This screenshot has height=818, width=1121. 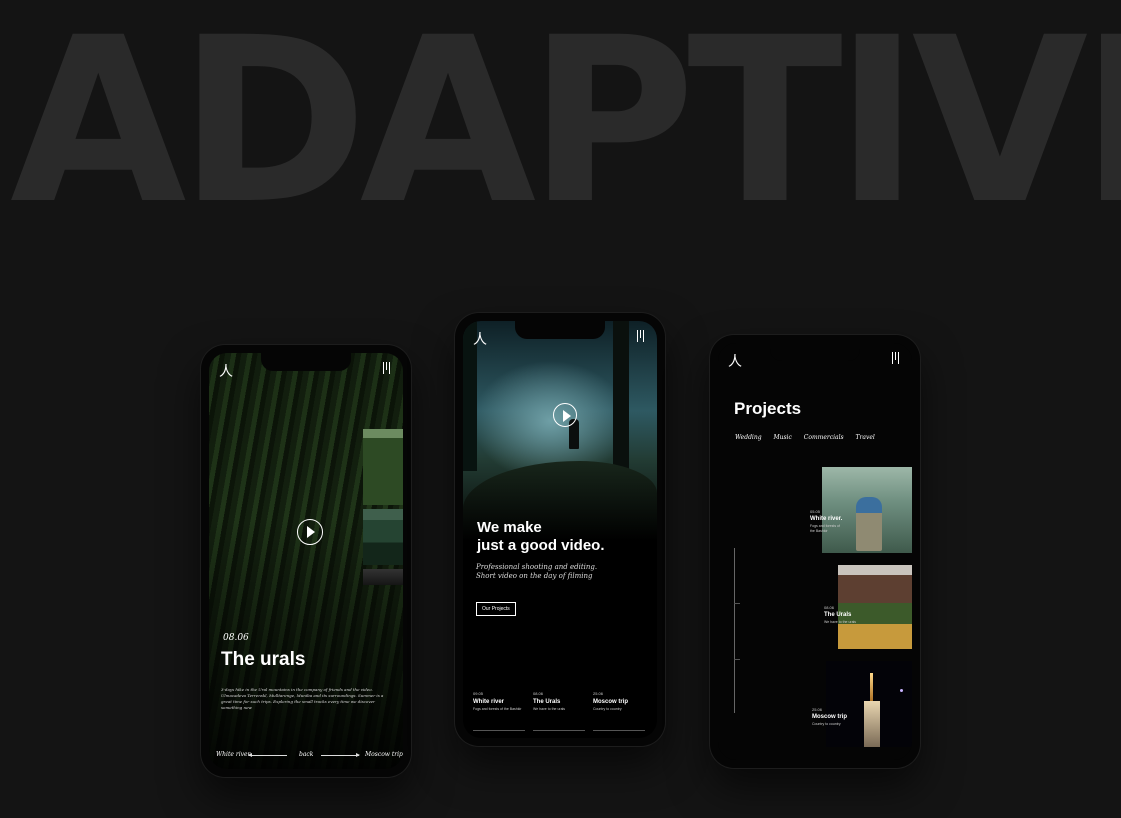 What do you see at coordinates (871, 688) in the screenshot?
I see `tower-spire` at bounding box center [871, 688].